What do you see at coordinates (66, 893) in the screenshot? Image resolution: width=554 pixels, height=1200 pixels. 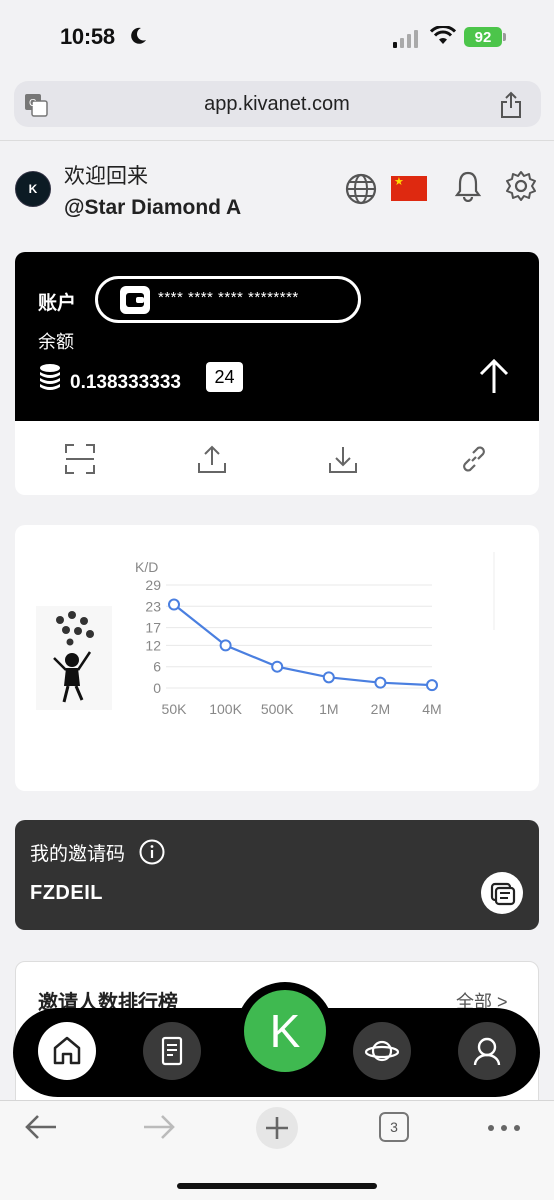 I see `invite-code: FZDEIL` at bounding box center [66, 893].